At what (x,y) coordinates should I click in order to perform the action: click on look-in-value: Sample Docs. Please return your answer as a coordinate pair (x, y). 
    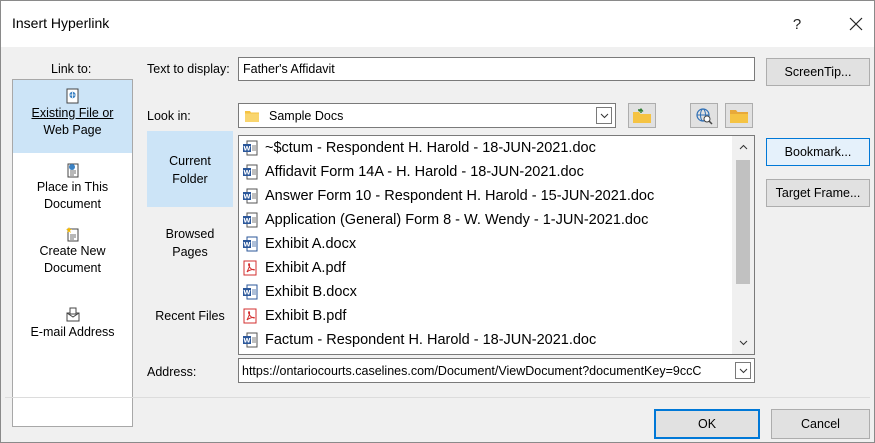
    Looking at the image, I should click on (306, 116).